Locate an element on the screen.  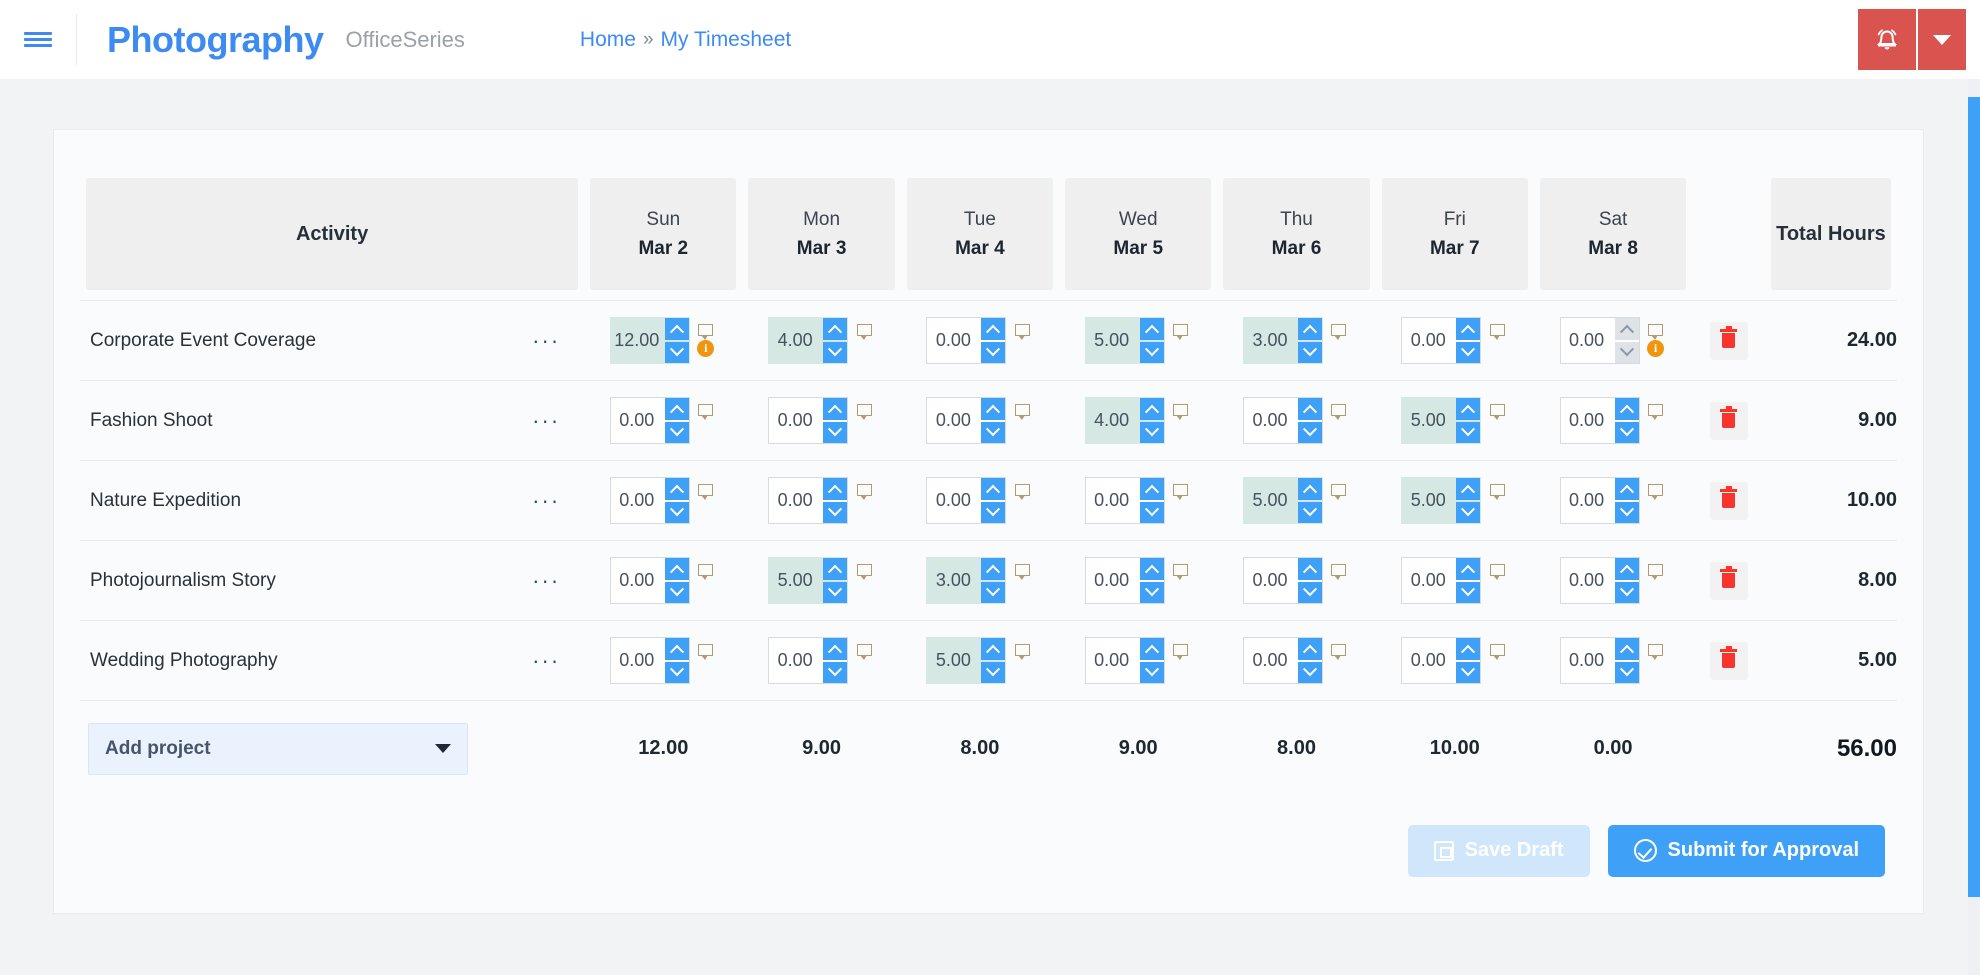
save-draft-button: Save Draft is located at coordinates (1498, 850).